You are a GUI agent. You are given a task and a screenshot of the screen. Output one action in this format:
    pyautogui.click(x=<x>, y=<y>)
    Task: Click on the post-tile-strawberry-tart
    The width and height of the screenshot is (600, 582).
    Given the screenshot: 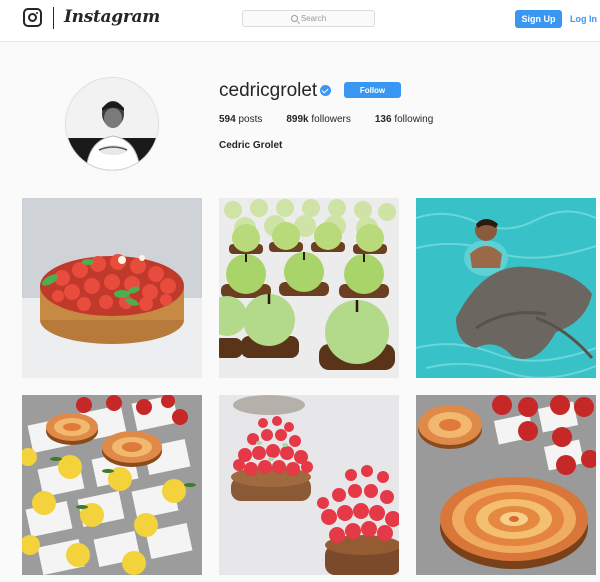 What is the action you would take?
    pyautogui.click(x=112, y=288)
    